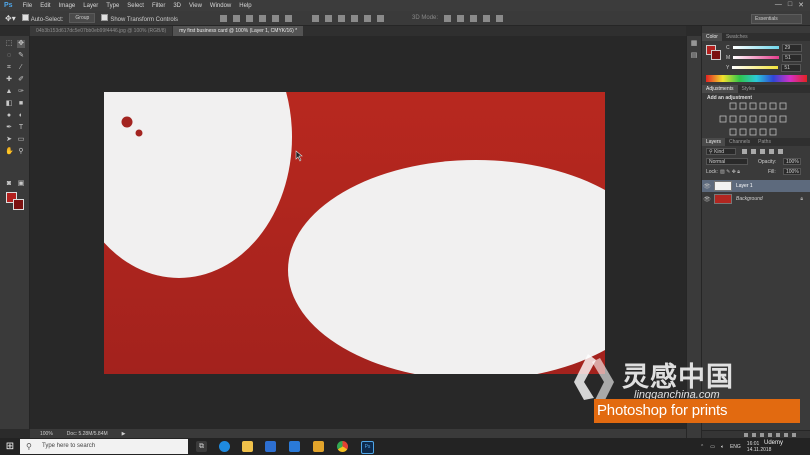 The image size is (810, 455). I want to click on gradient-tool-icon: ■, so click(21, 104).